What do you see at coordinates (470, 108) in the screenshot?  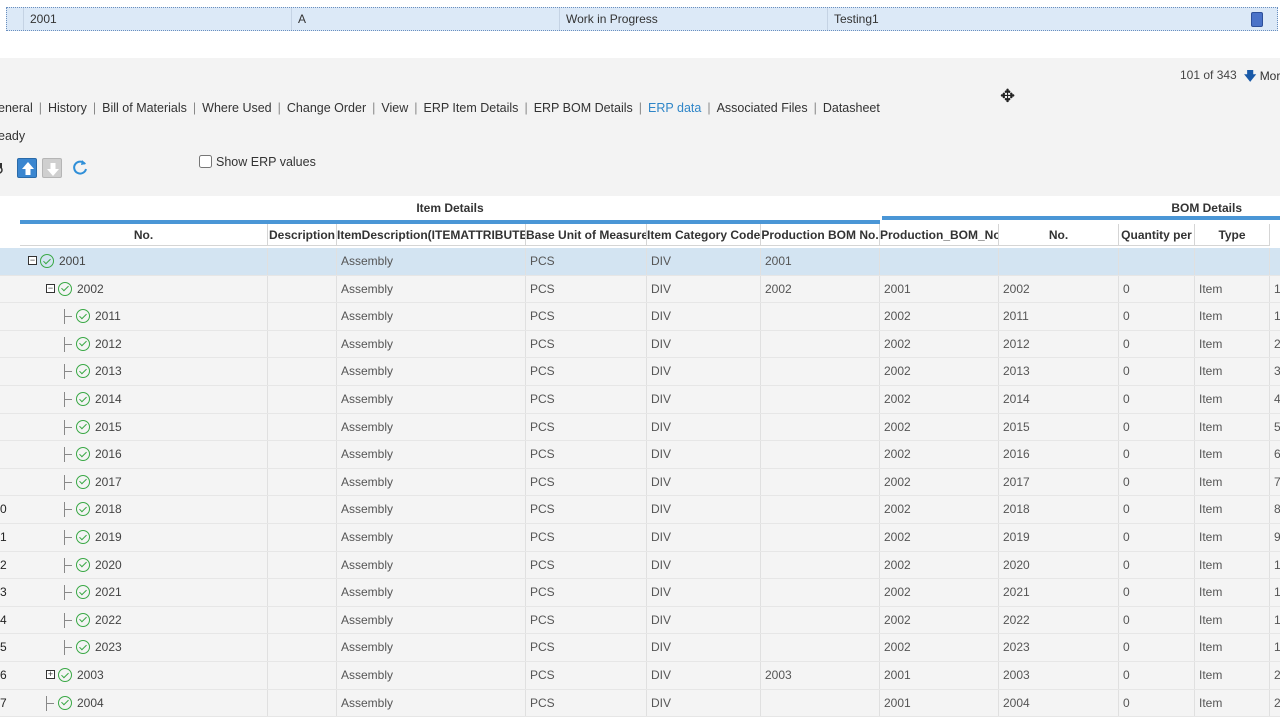 I see `tab-erp-item-details: ERP Item Details` at bounding box center [470, 108].